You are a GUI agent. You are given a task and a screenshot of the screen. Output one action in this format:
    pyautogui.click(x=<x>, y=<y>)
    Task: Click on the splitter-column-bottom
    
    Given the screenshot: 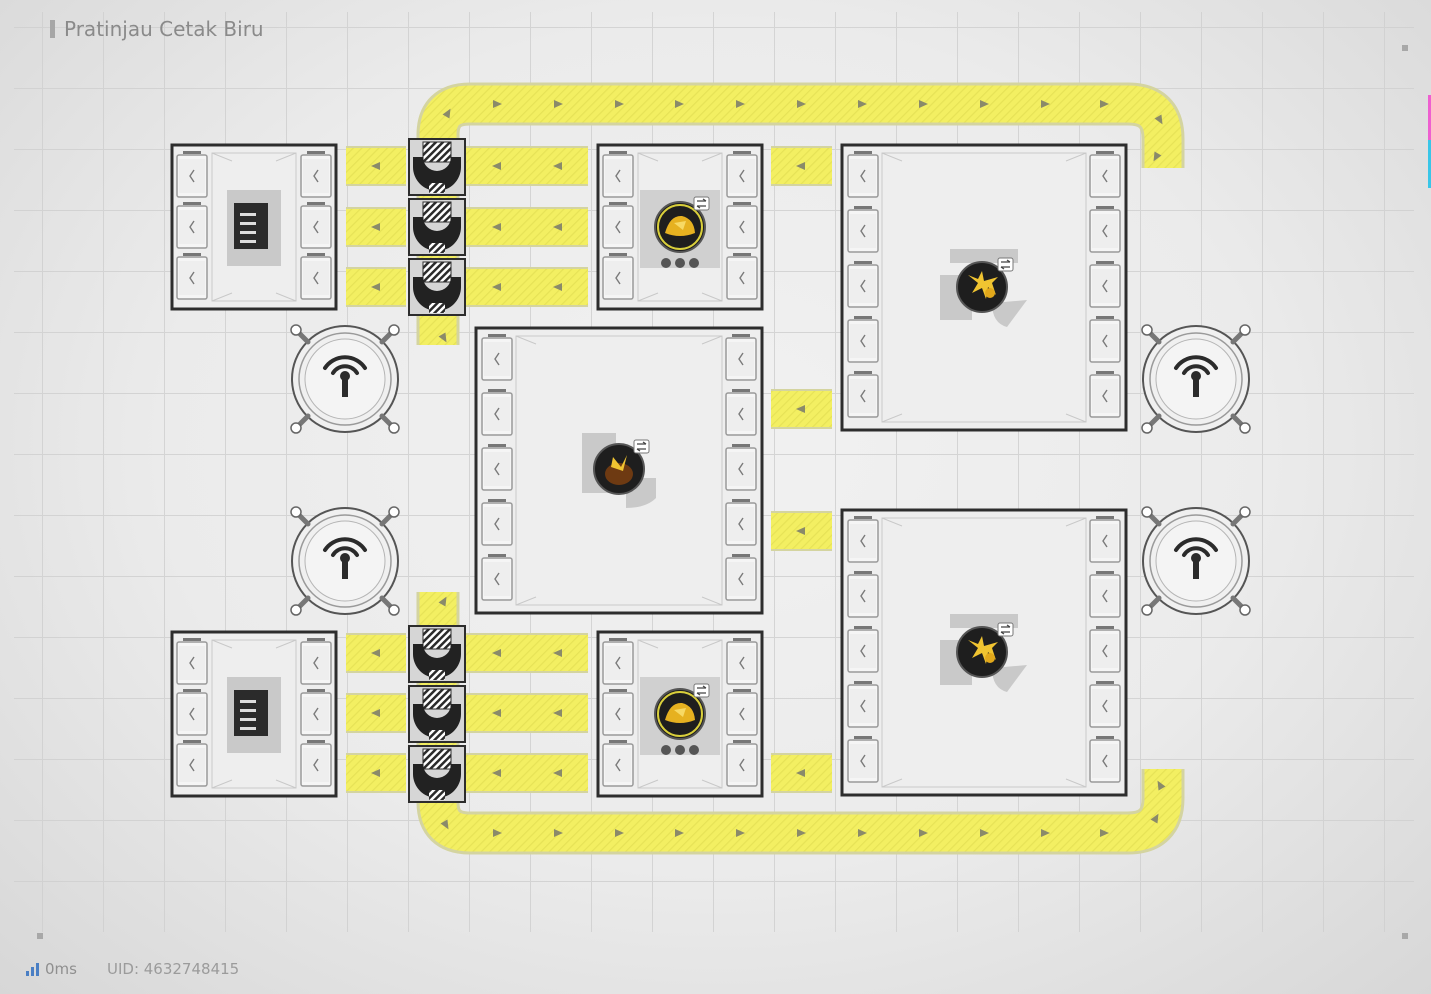 What is the action you would take?
    pyautogui.click(x=437, y=714)
    